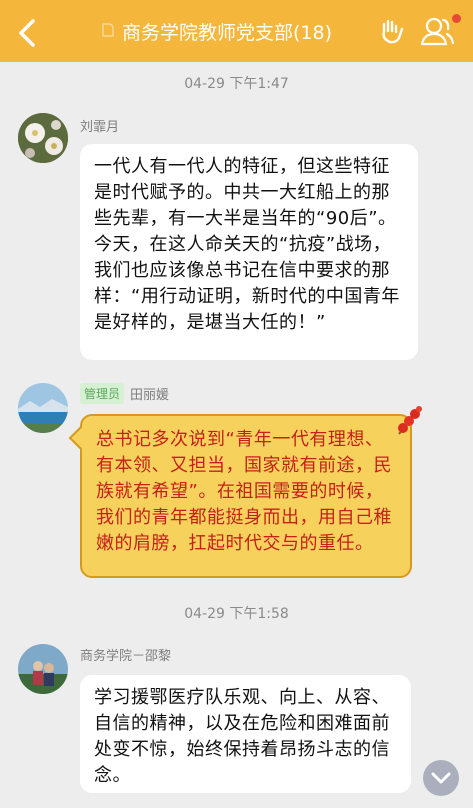 The height and width of the screenshot is (808, 473). I want to click on scroll-to-bottom-button, so click(441, 778).